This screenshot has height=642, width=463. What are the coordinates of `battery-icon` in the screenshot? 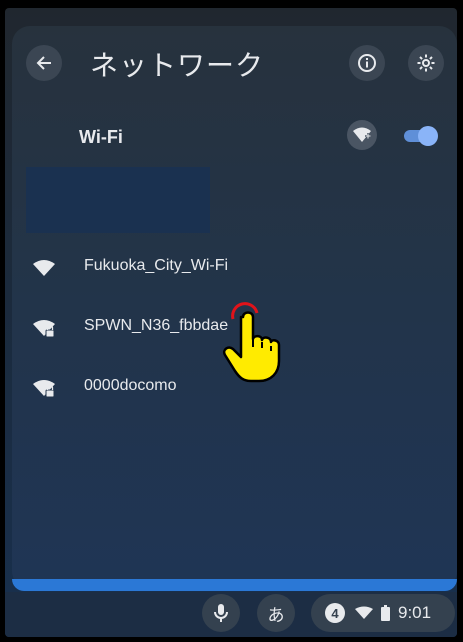 It's located at (385, 613).